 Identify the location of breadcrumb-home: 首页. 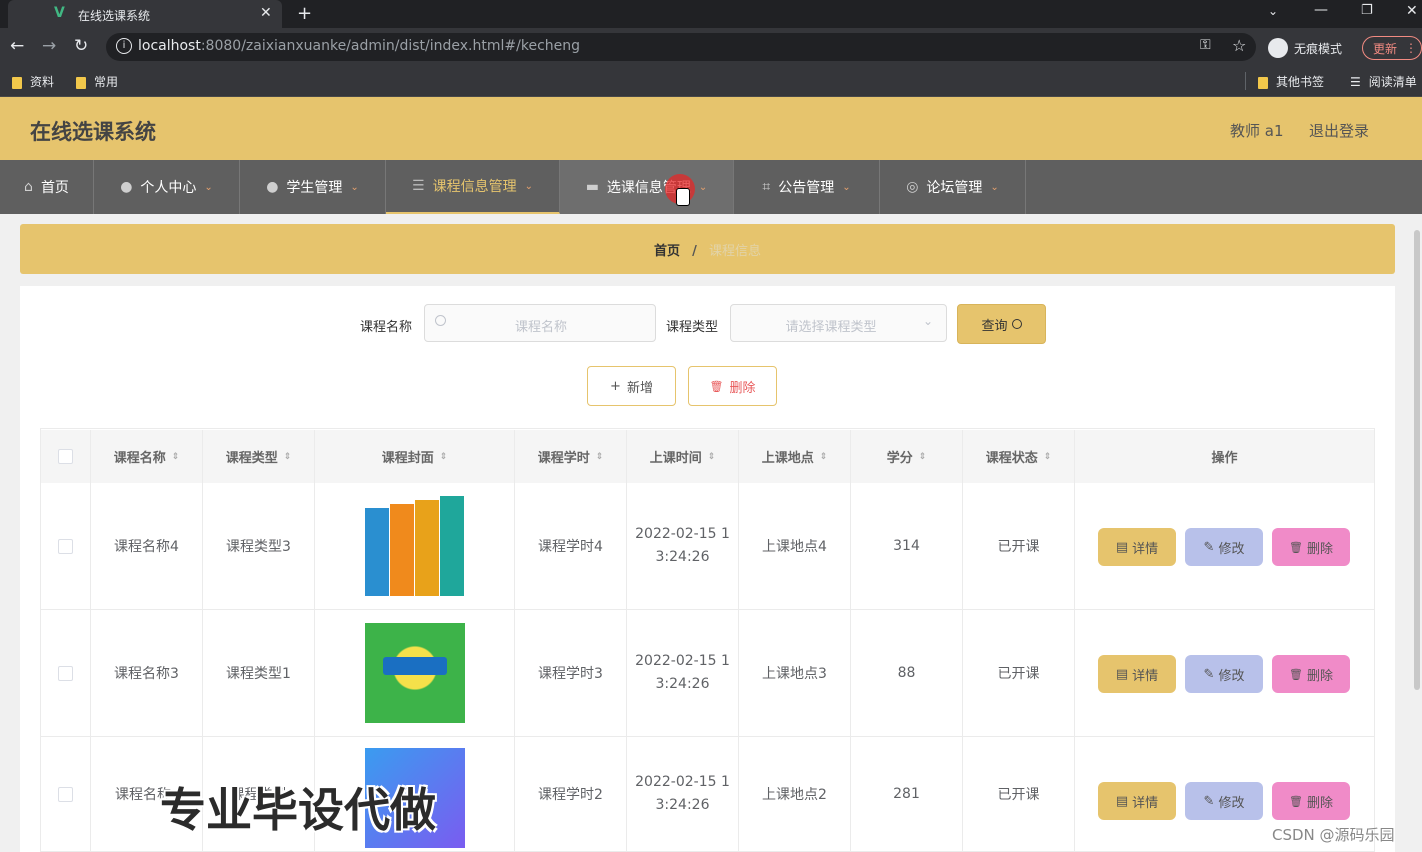
(667, 251).